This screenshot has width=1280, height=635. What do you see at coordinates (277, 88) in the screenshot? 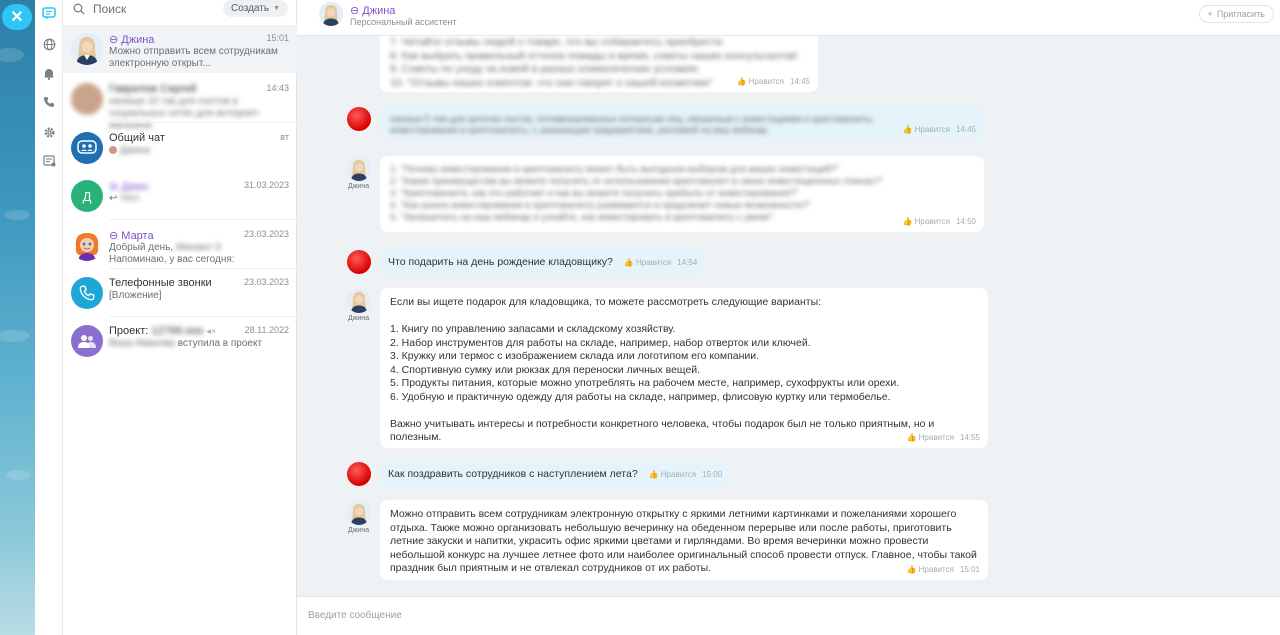
I see `chat-time: 14:43` at bounding box center [277, 88].